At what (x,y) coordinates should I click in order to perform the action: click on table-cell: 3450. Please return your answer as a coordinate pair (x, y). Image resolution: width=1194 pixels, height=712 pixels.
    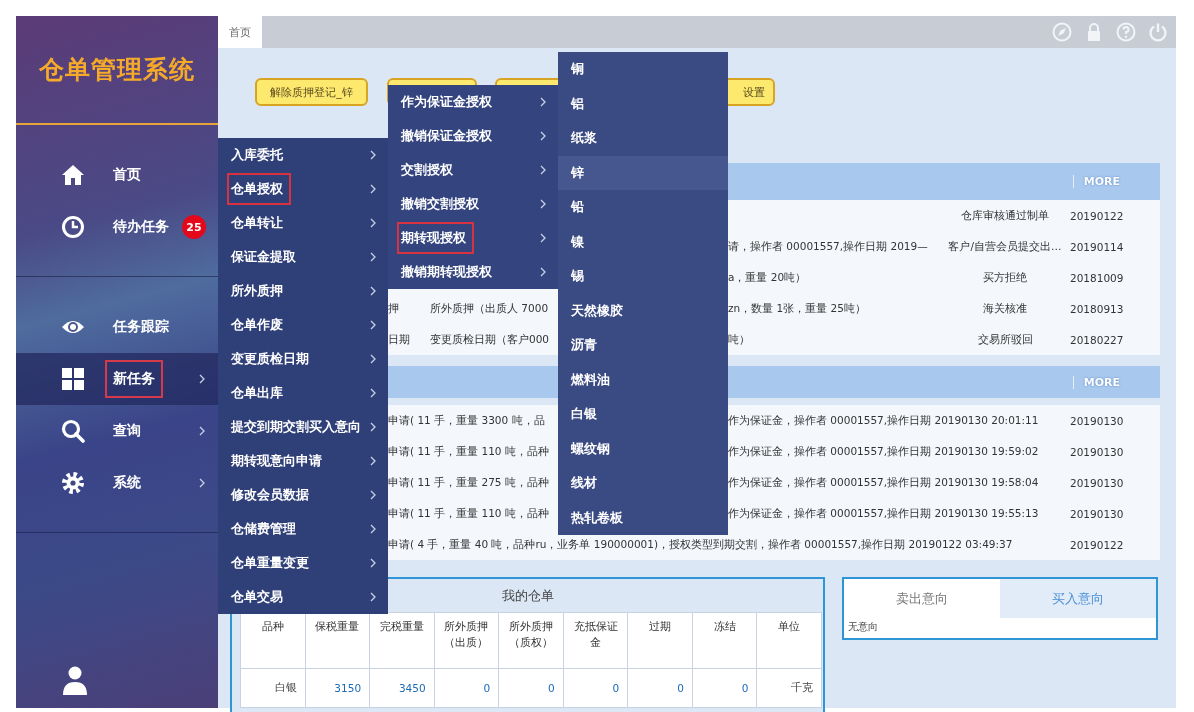
    Looking at the image, I should click on (402, 688).